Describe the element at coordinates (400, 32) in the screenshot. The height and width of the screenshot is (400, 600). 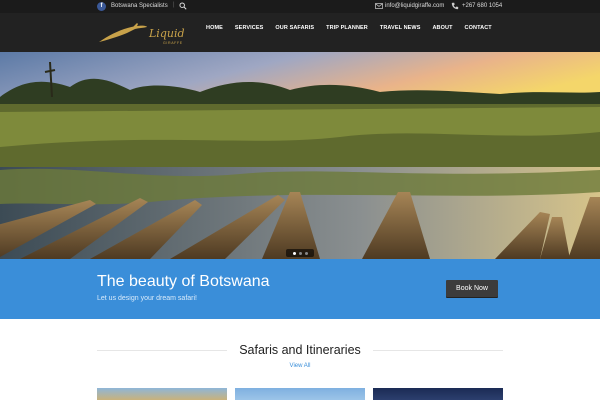
I see `nav-travel-news: TRAVEL NEWS` at that location.